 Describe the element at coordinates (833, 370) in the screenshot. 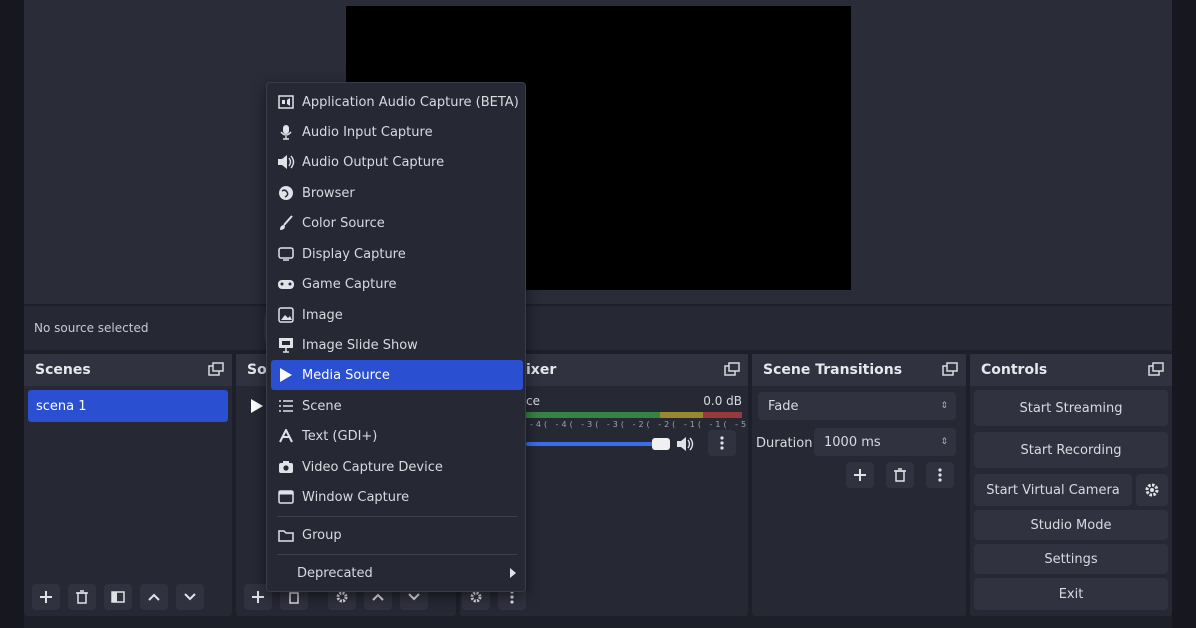

I see `transitions-title-text: Scene Transitions` at that location.